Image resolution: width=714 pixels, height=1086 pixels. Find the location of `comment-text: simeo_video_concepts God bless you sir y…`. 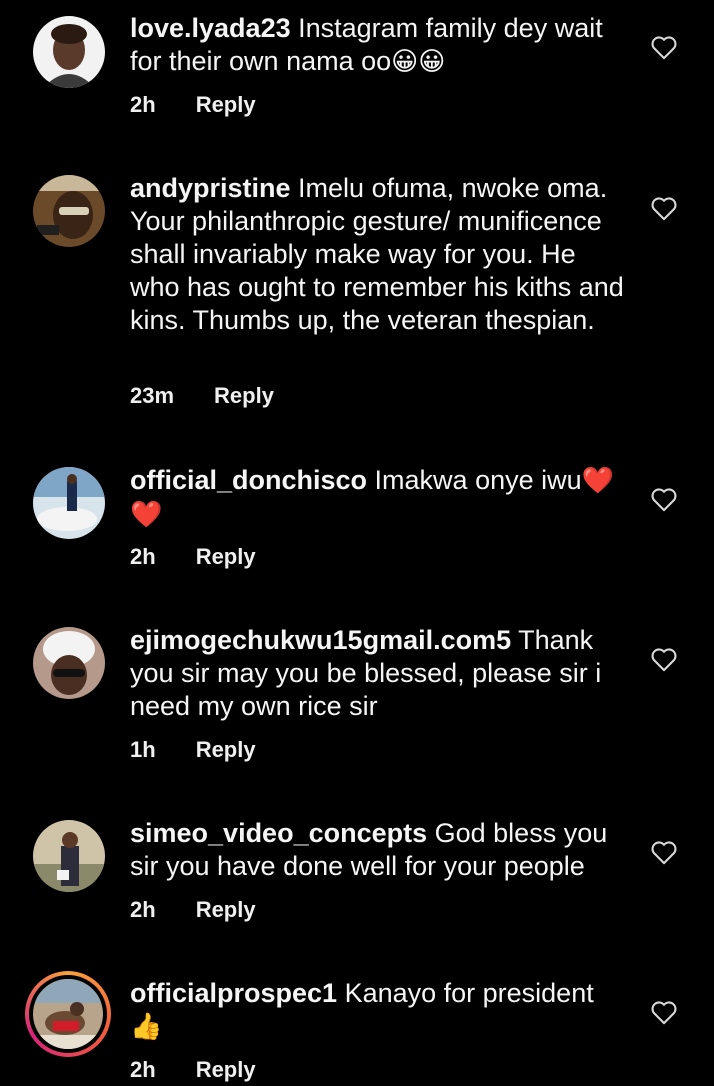

comment-text: simeo_video_concepts God bless you sir y… is located at coordinates (375, 850).